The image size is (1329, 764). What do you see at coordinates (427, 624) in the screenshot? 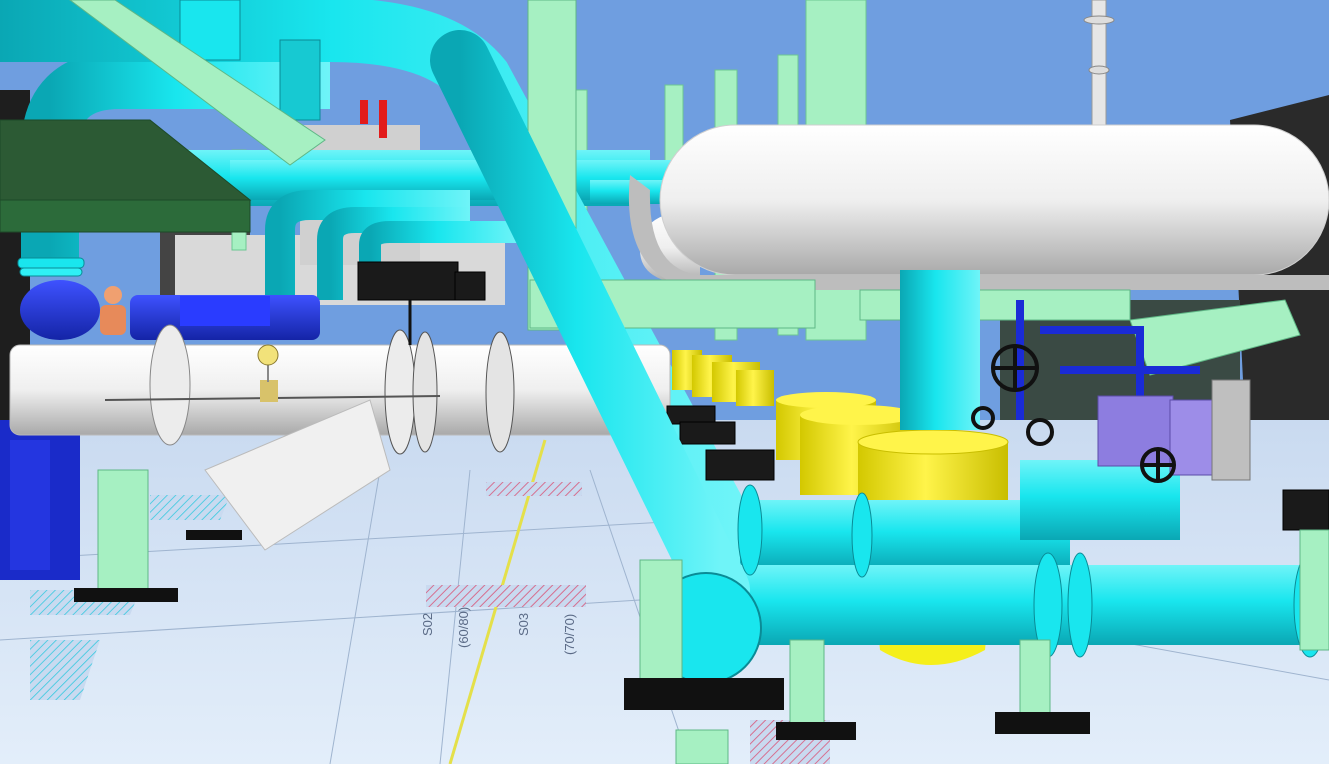
I see `floor-label-s02: S02` at bounding box center [427, 624].